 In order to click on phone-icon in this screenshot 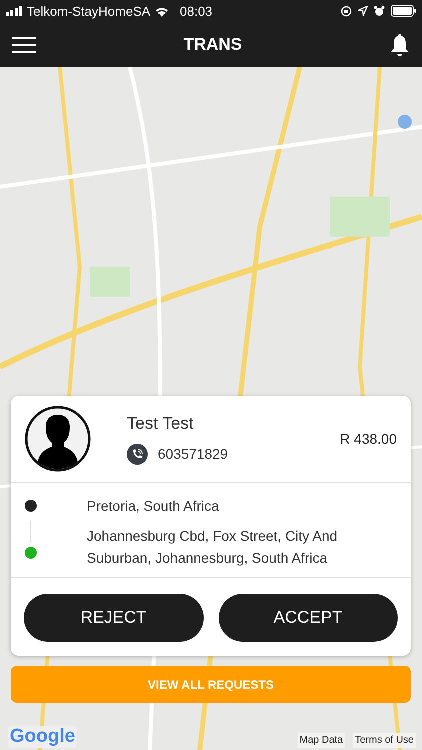, I will do `click(137, 454)`.